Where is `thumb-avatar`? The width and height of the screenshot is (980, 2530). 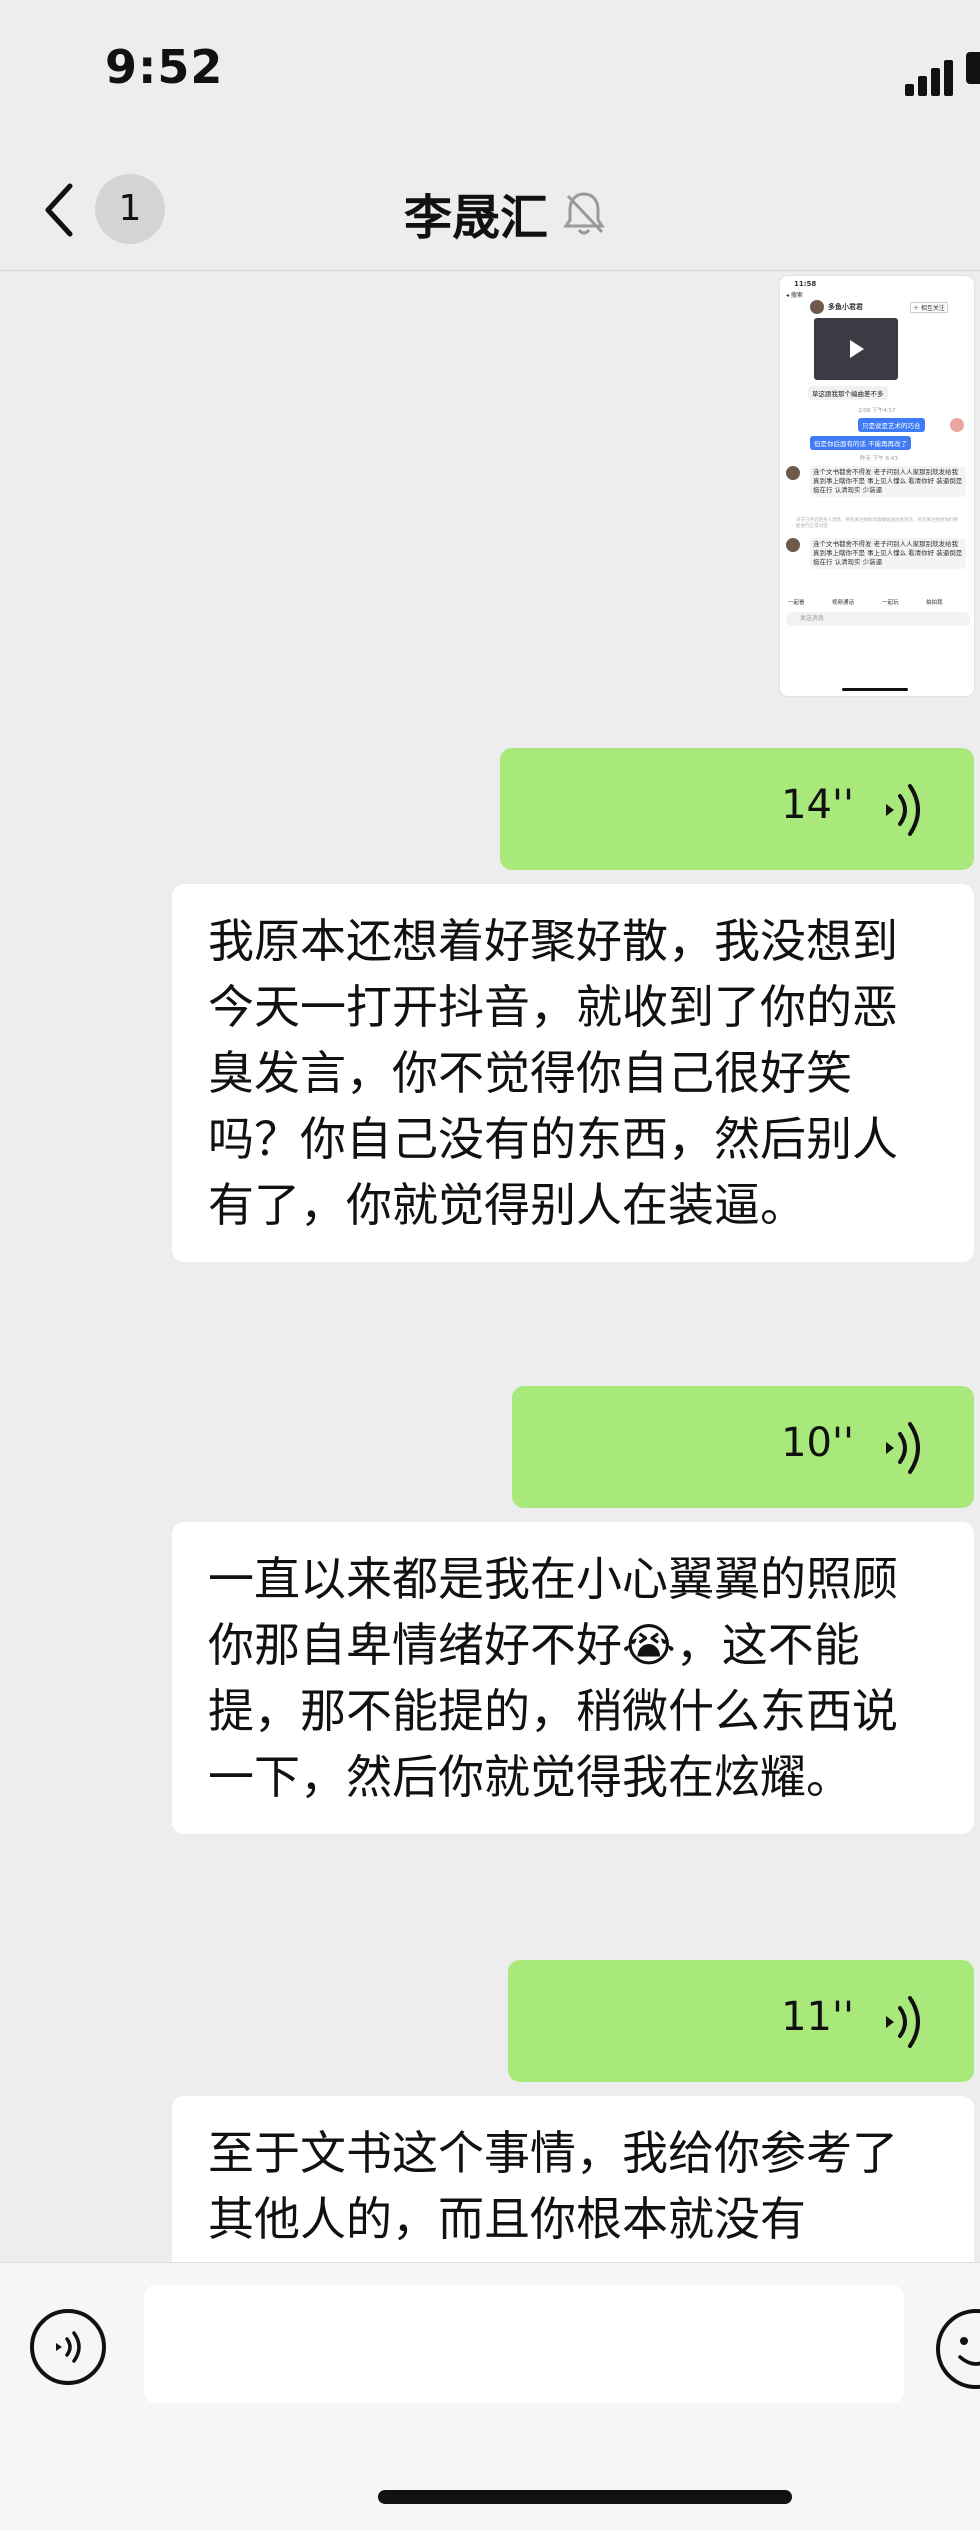 thumb-avatar is located at coordinates (817, 307).